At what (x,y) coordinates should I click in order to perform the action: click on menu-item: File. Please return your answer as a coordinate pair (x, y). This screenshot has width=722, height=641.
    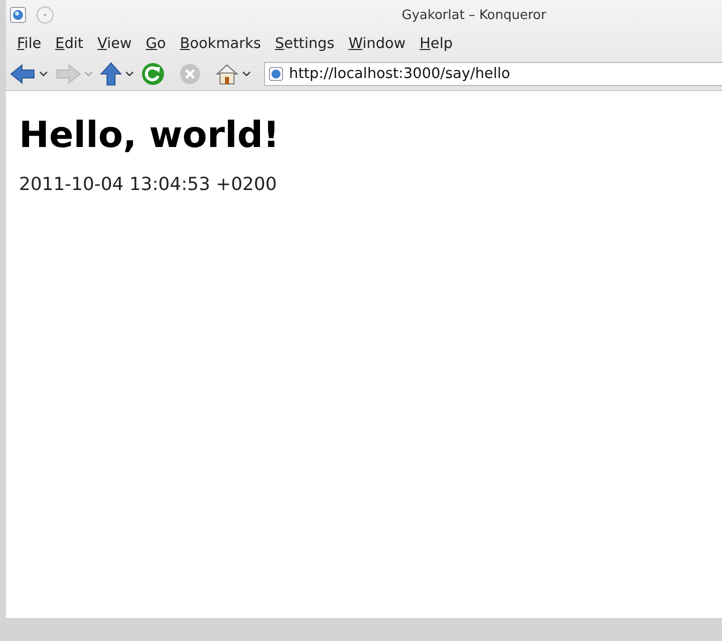
    Looking at the image, I should click on (29, 44).